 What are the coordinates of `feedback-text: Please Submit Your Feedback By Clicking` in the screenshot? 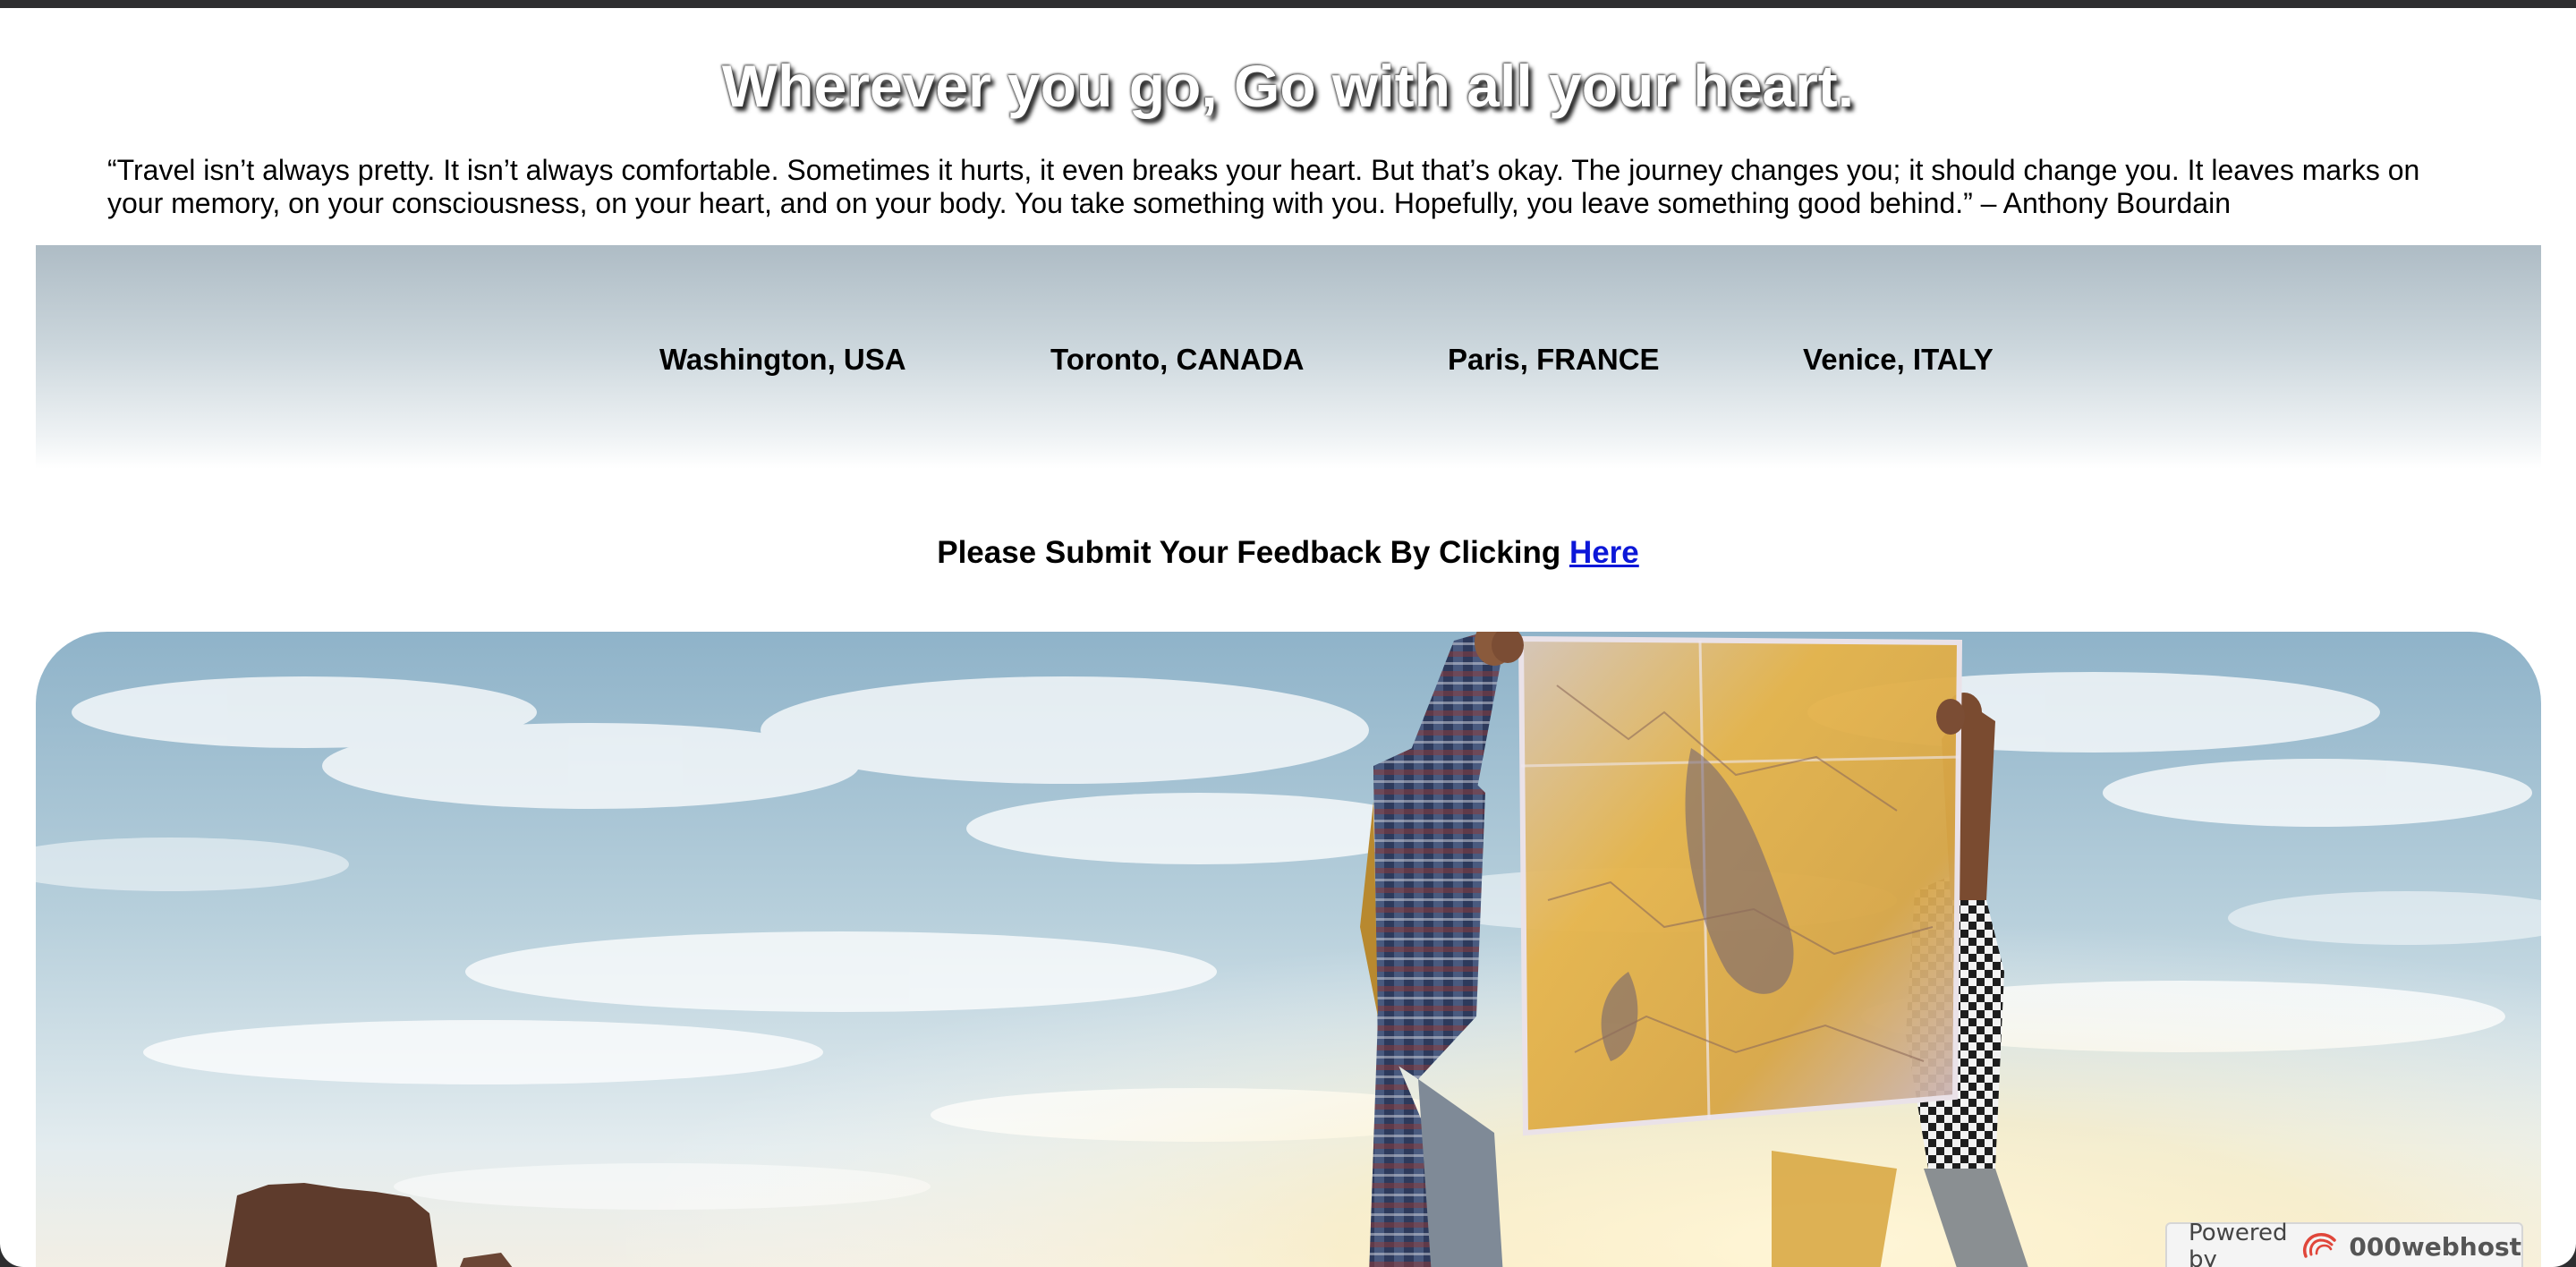 It's located at (1253, 552).